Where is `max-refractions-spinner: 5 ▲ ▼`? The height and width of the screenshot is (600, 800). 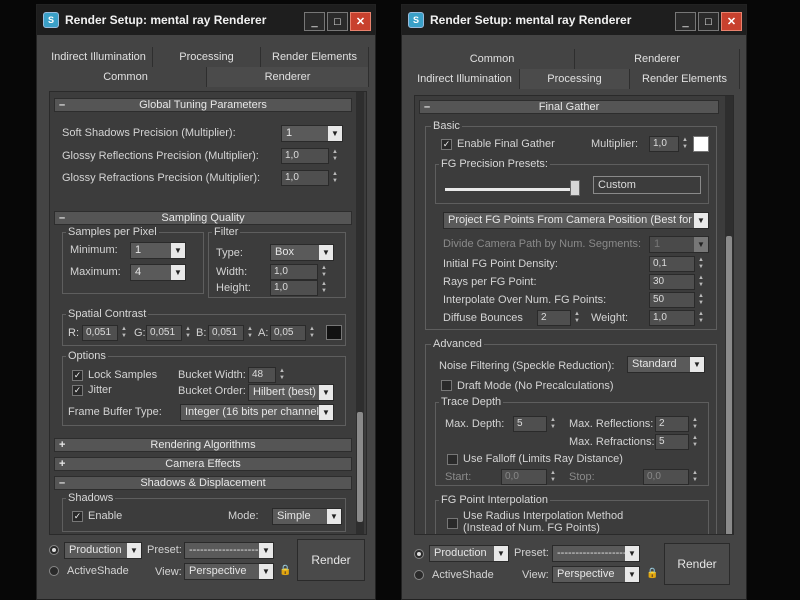
max-refractions-spinner: 5 ▲ ▼ is located at coordinates (676, 442).